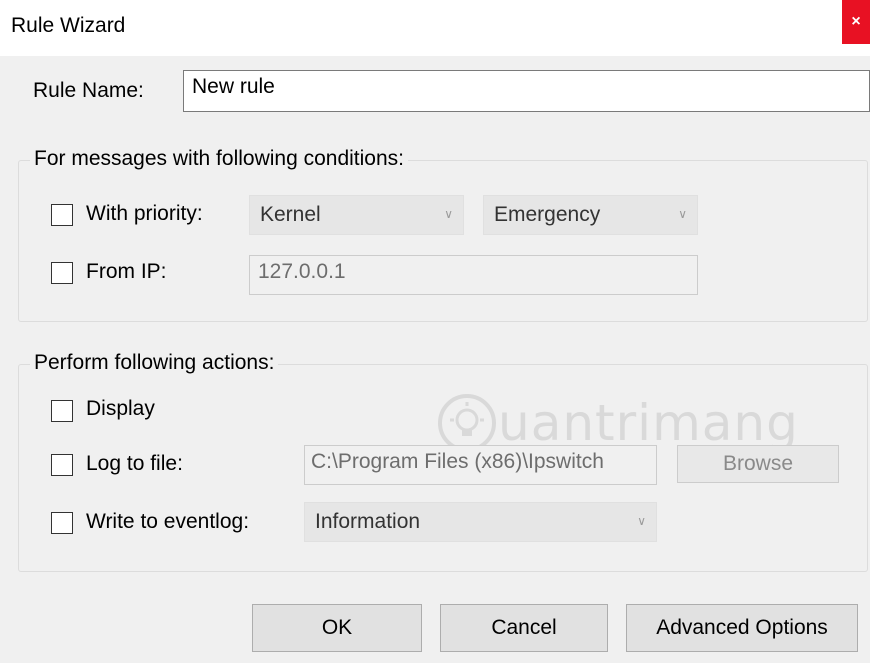 This screenshot has width=870, height=663. Describe the element at coordinates (62, 273) in the screenshot. I see `from-ip-checkbox` at that location.